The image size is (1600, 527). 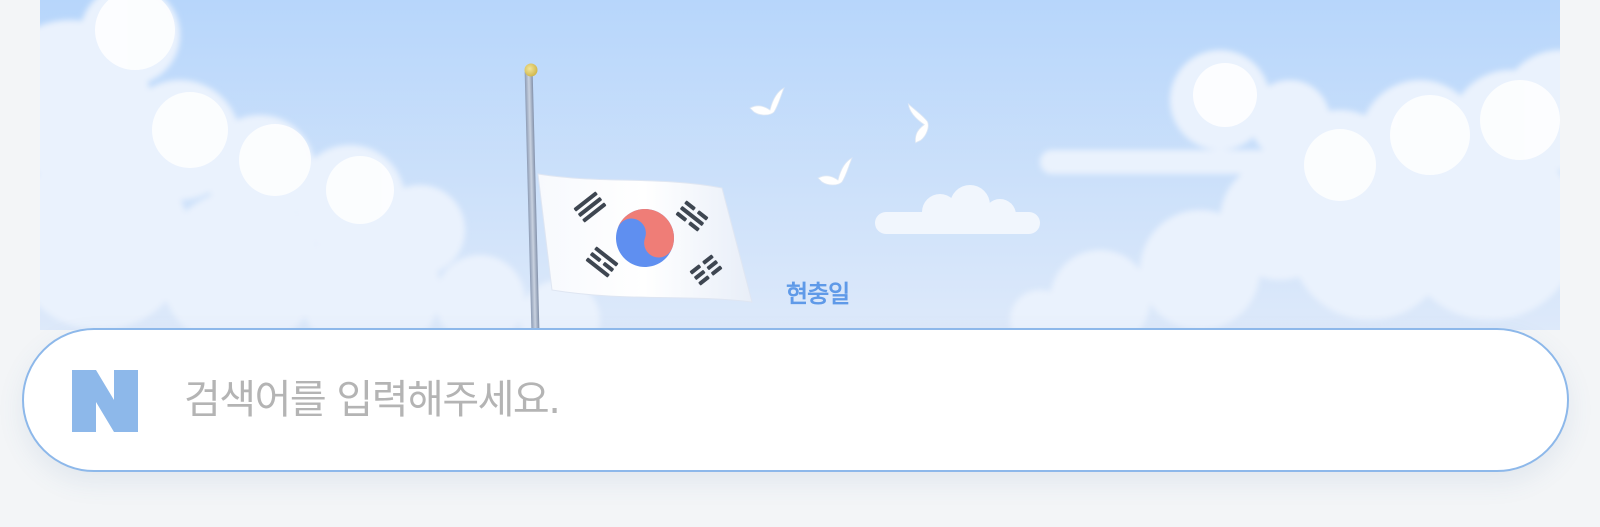 I want to click on doodle-caption: 현충일, so click(x=818, y=291).